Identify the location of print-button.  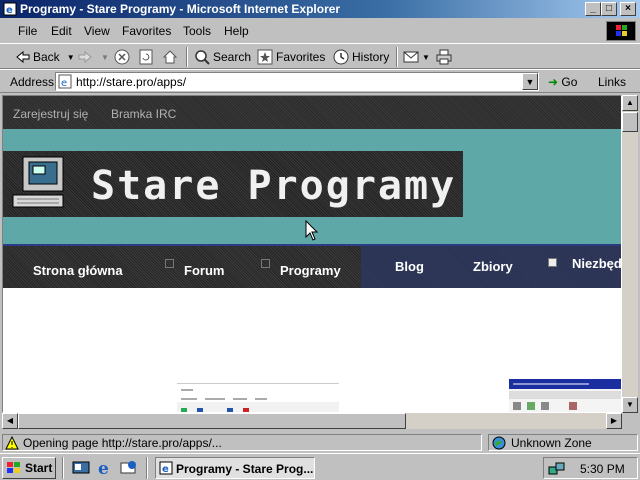
(444, 57).